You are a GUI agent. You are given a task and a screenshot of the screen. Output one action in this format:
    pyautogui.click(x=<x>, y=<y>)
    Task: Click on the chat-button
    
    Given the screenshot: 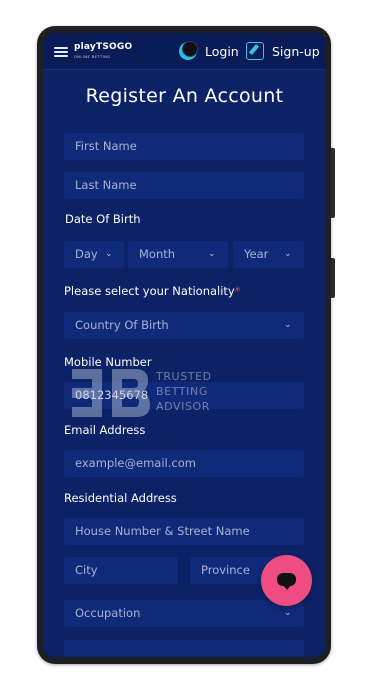 What is the action you would take?
    pyautogui.click(x=286, y=580)
    